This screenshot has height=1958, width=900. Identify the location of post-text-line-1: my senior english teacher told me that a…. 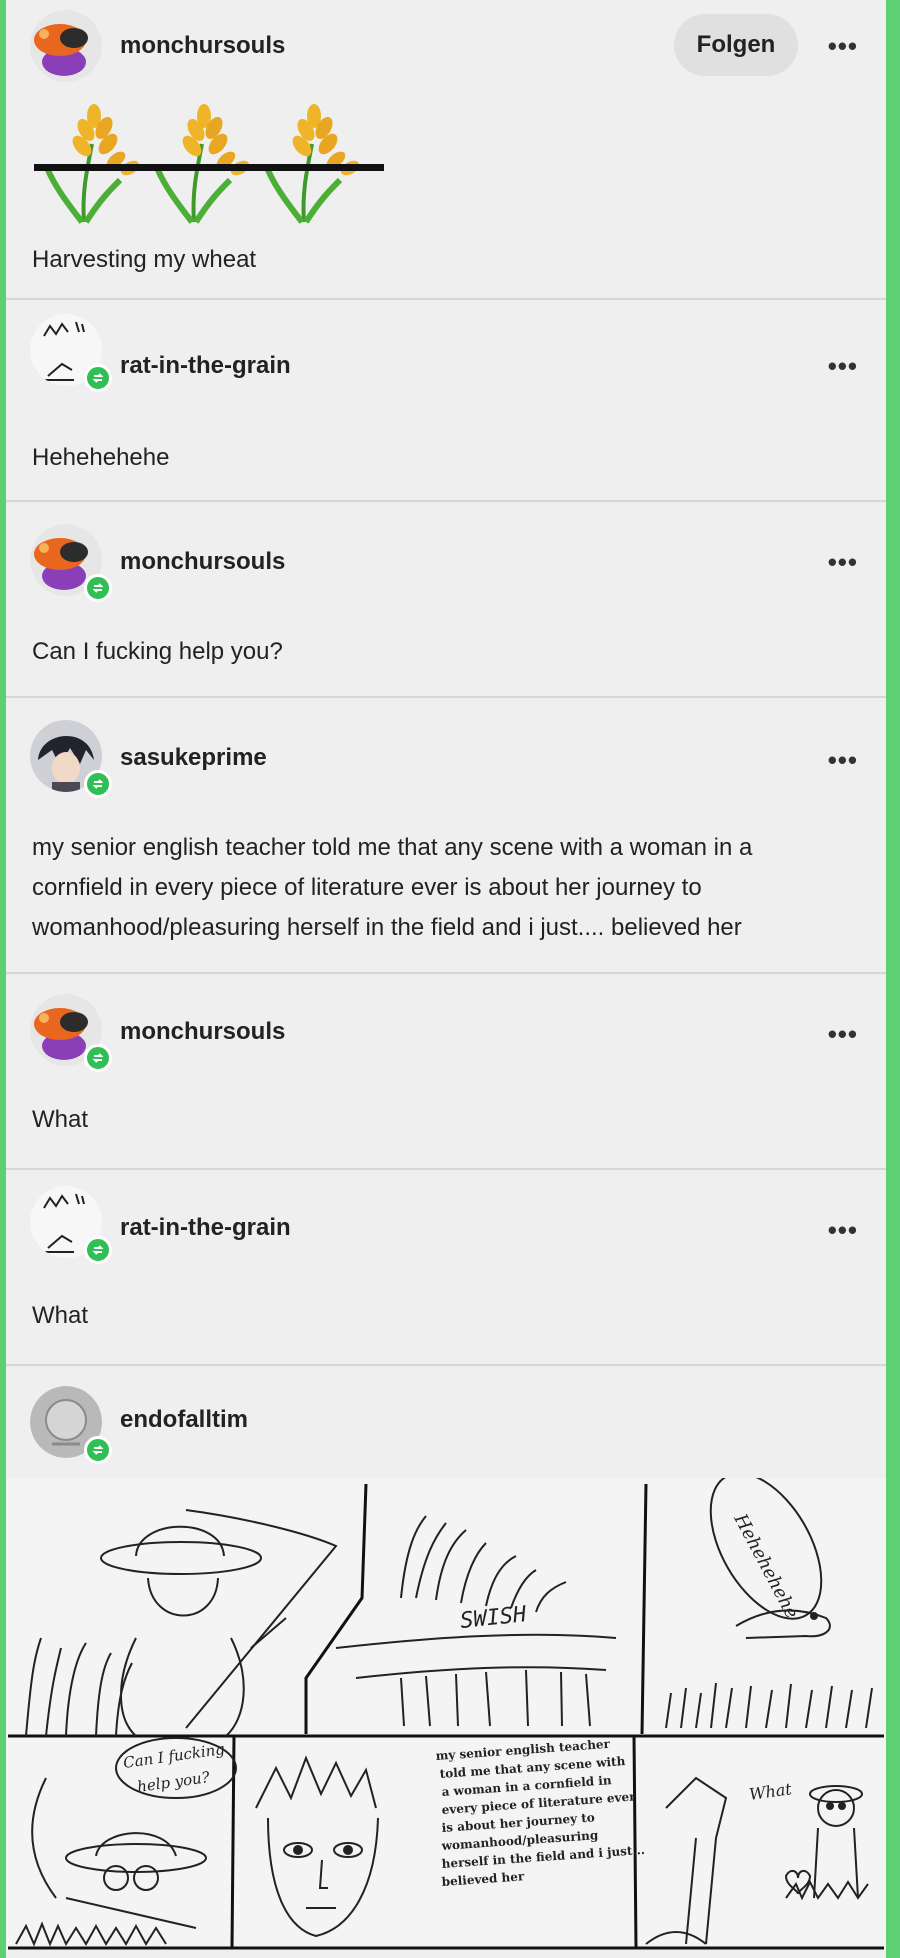
(392, 847).